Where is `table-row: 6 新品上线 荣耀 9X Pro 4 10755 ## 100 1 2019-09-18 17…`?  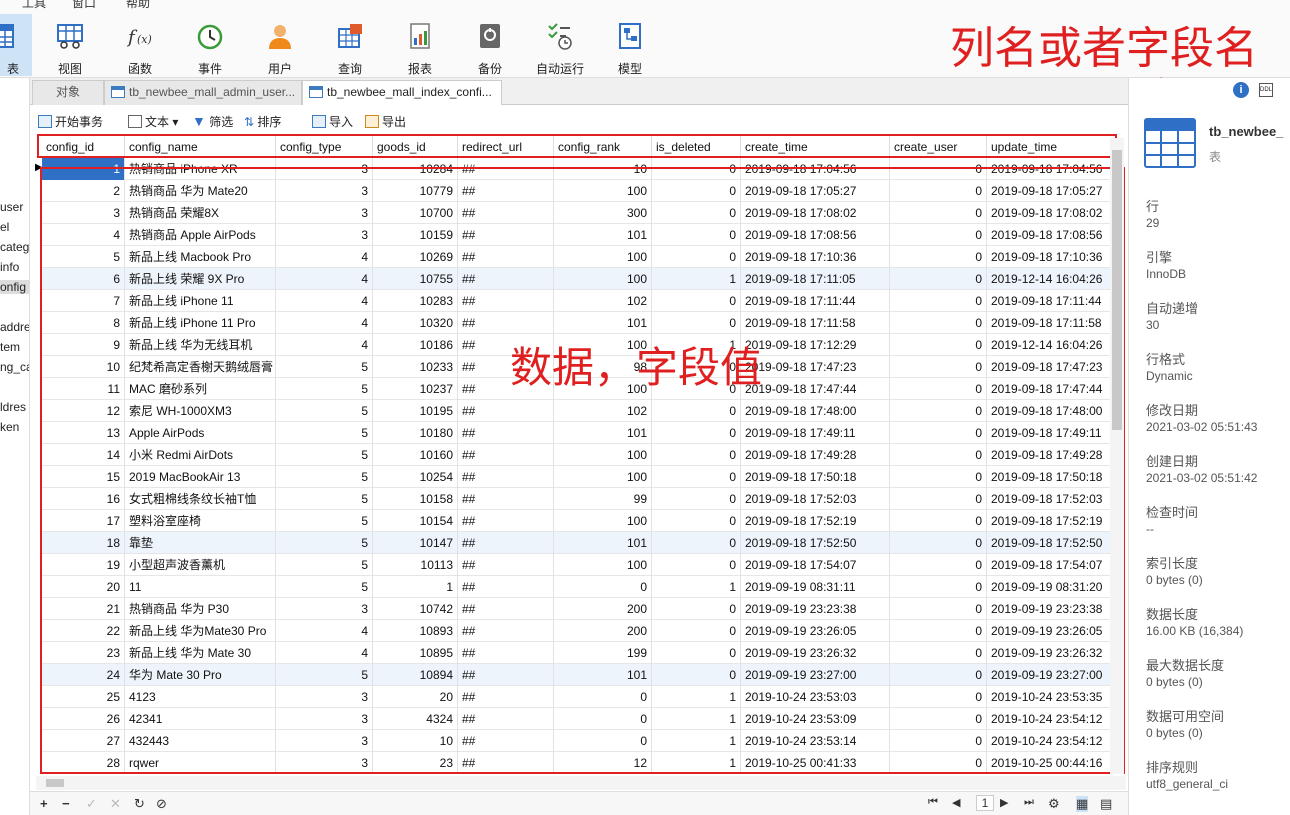
table-row: 6 新品上线 荣耀 9X Pro 4 10755 ## 100 1 2019-09-18 17… is located at coordinates (579, 279).